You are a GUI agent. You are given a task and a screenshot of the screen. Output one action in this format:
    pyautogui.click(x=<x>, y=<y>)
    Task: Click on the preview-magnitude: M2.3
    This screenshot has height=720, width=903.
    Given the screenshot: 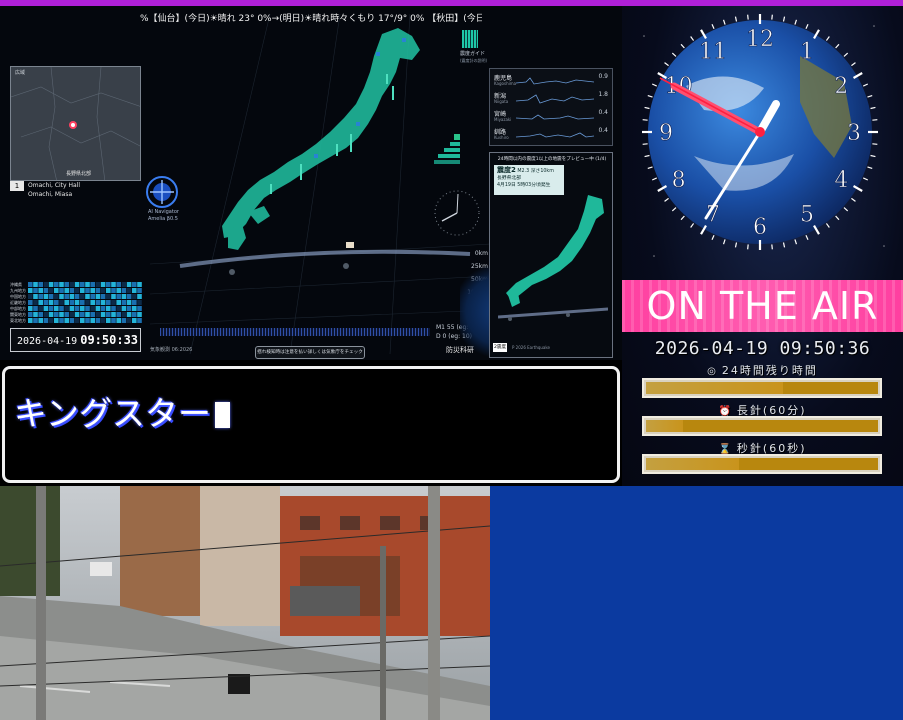 What is the action you would take?
    pyautogui.click(x=523, y=171)
    